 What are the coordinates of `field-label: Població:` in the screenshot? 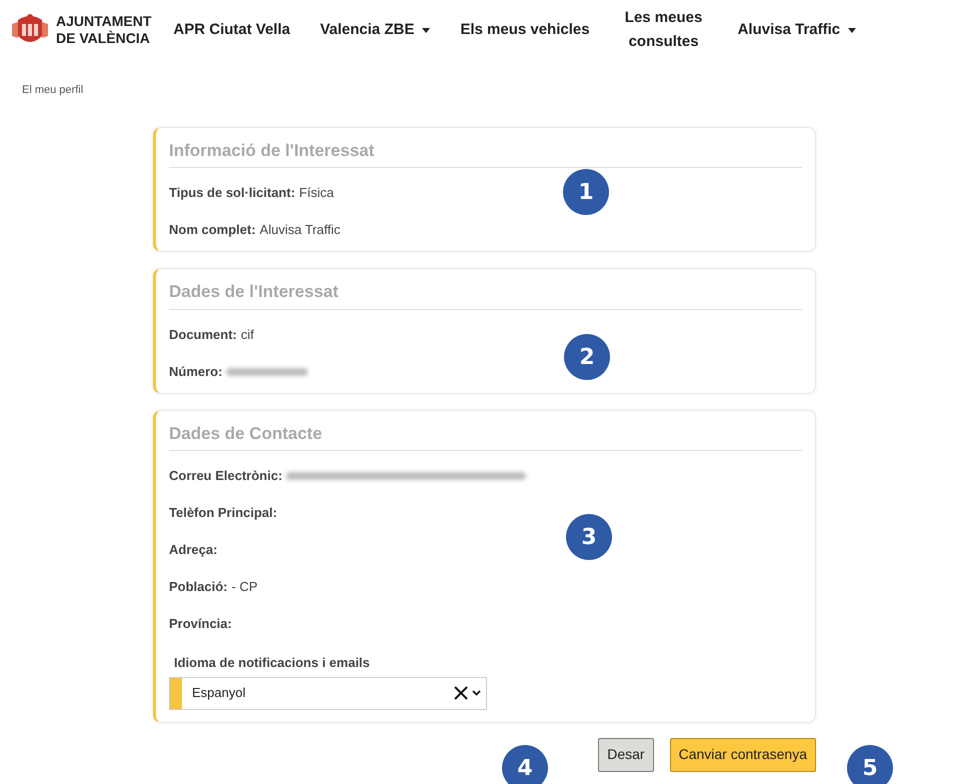 It's located at (198, 587).